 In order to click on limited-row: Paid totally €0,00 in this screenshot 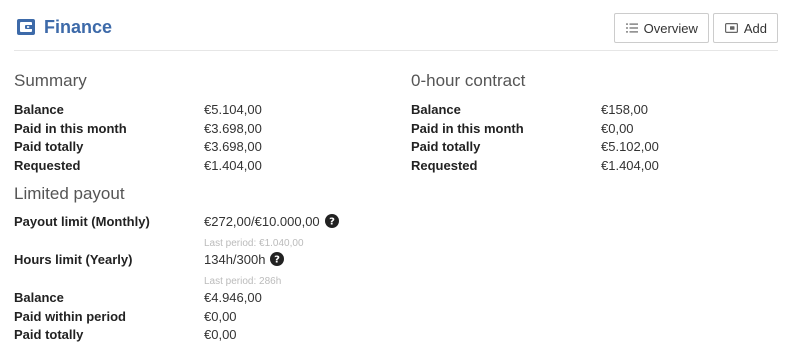, I will do `click(204, 335)`.